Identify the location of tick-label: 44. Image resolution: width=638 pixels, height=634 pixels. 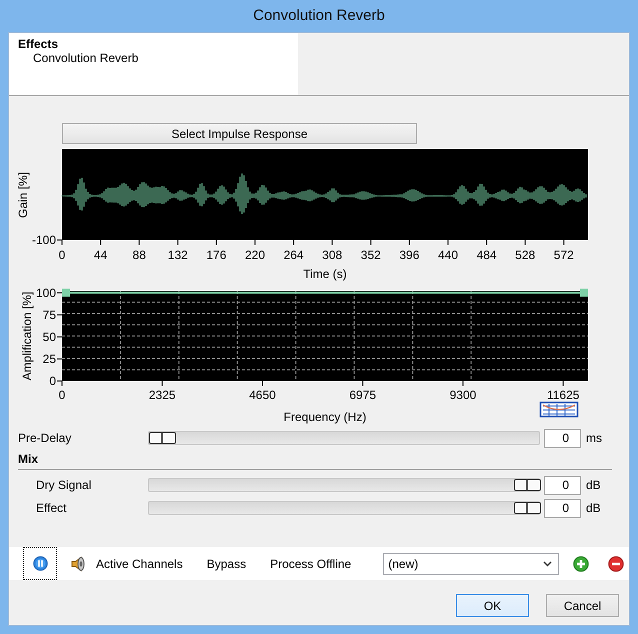
(101, 255).